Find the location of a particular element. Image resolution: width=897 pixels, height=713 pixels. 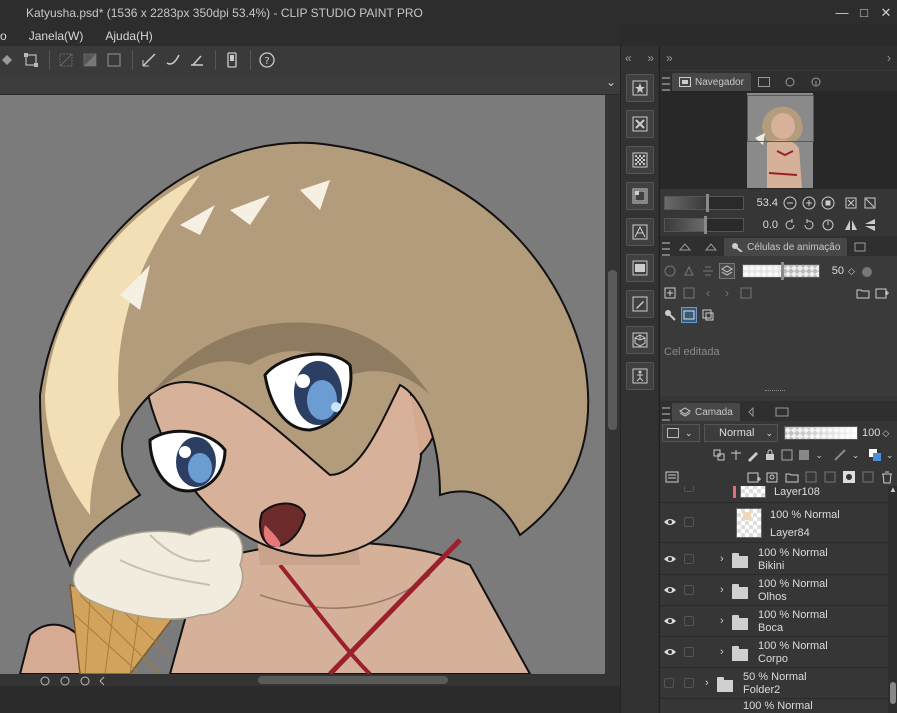

lock-layer-icon is located at coordinates (770, 455).